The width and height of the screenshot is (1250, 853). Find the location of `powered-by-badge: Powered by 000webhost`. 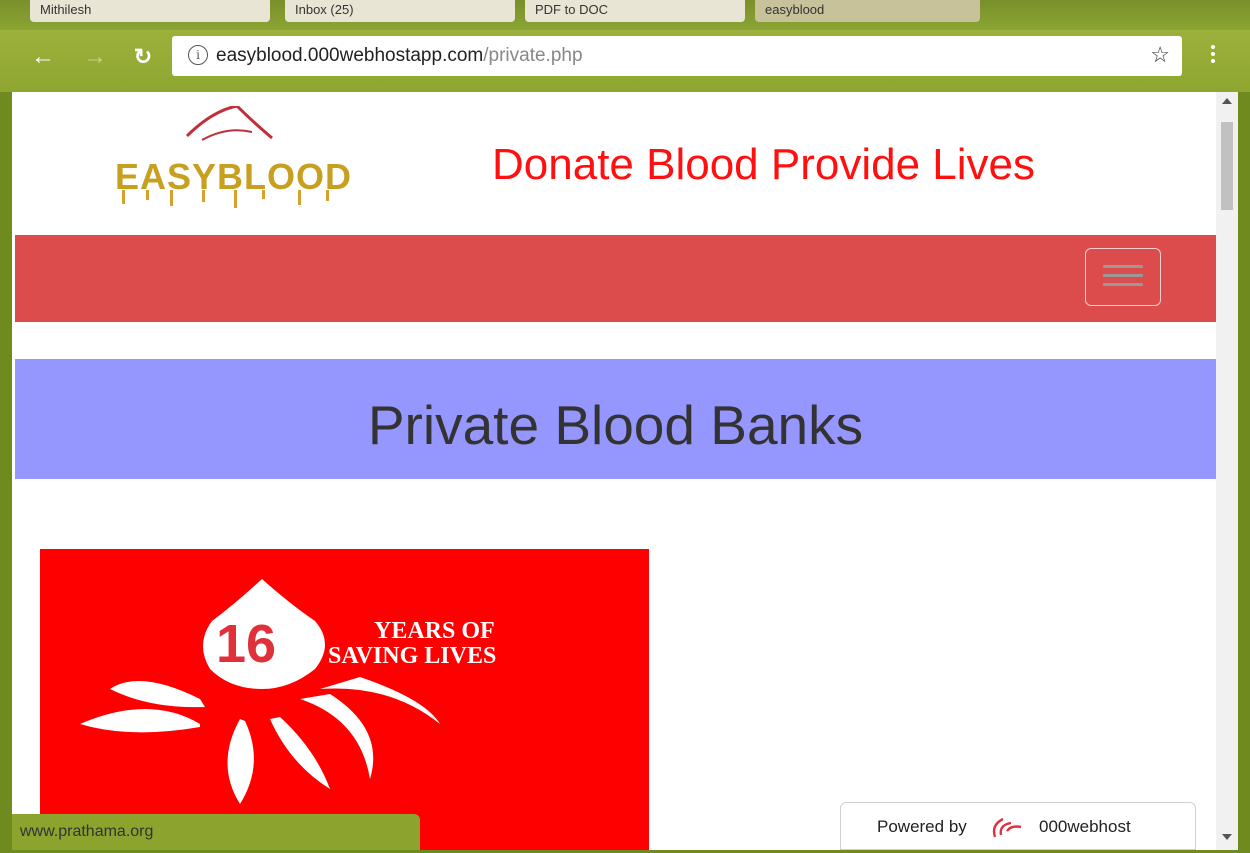

powered-by-badge: Powered by 000webhost is located at coordinates (1018, 826).